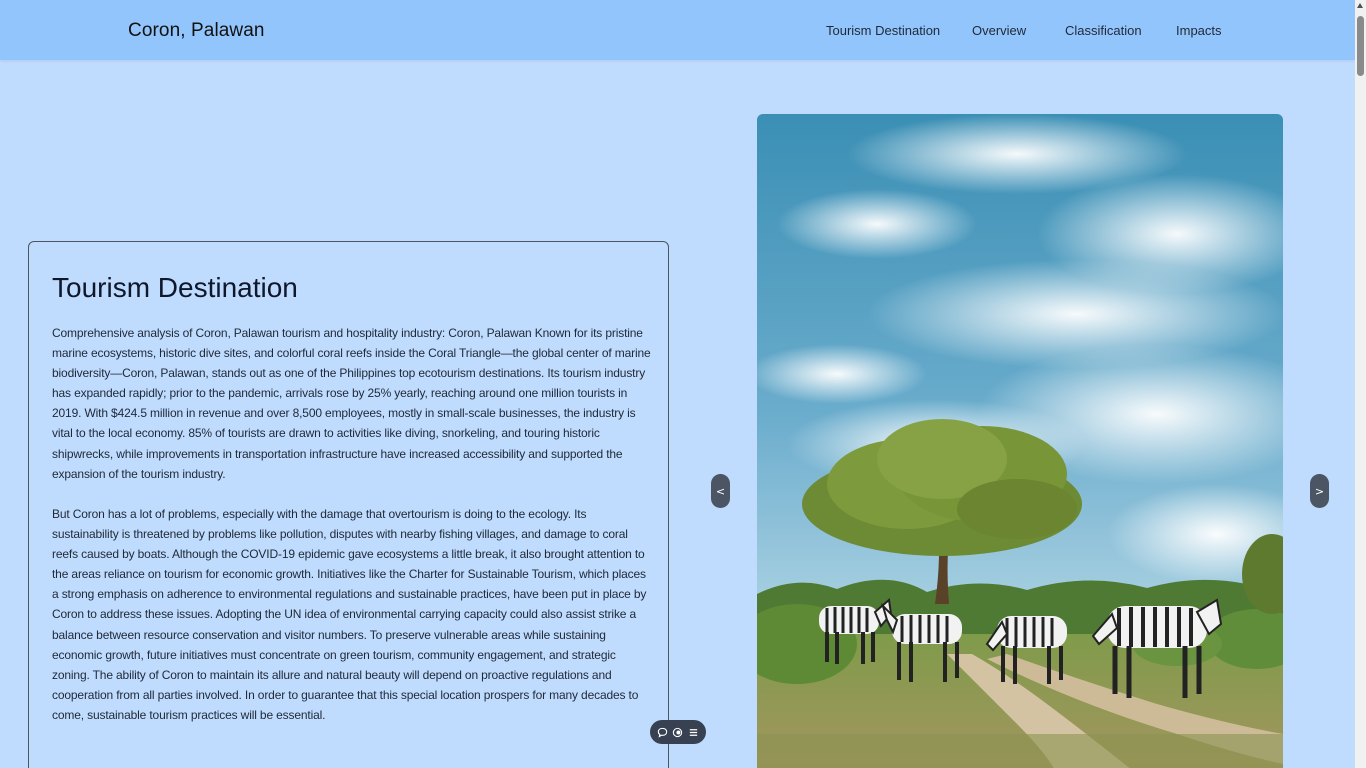 The image size is (1366, 768). I want to click on nav-link-tourism-destination: Tourism Destination, so click(883, 30).